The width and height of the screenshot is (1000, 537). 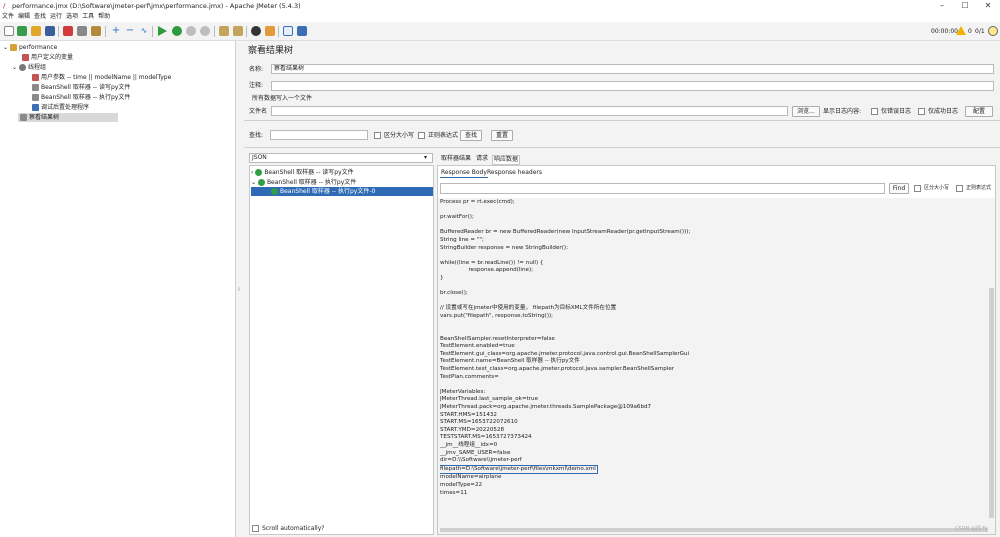 What do you see at coordinates (35, 87) in the screenshot?
I see `sampler-icon` at bounding box center [35, 87].